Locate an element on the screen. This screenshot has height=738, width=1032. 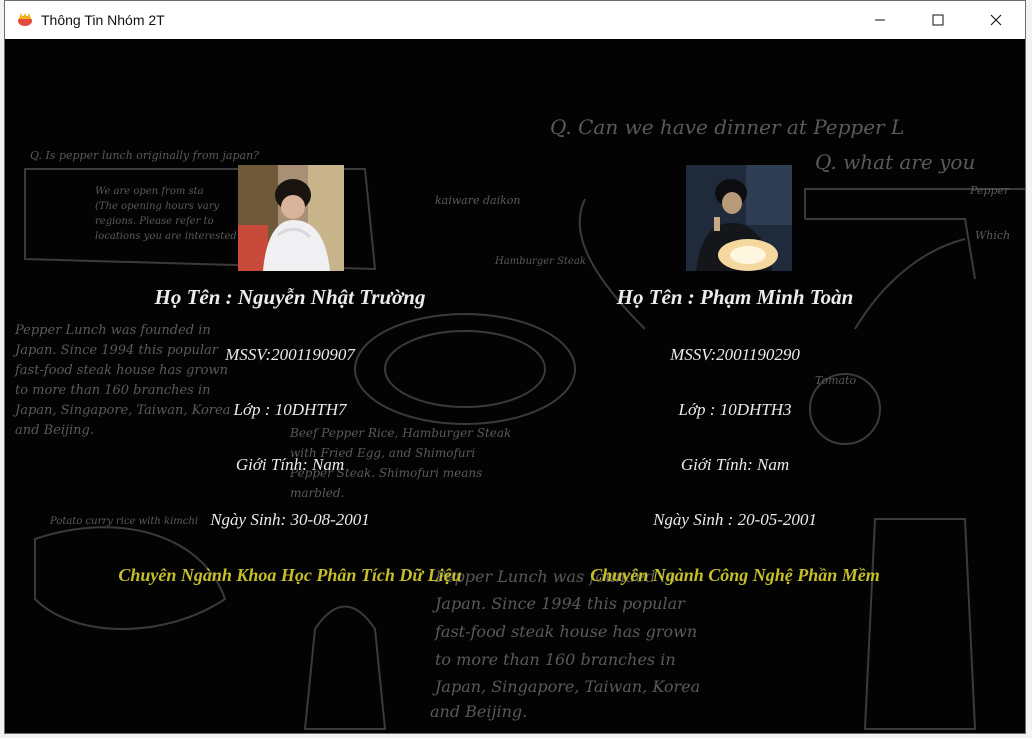
member-mssv: MSSV:2001190290 is located at coordinates (735, 354).